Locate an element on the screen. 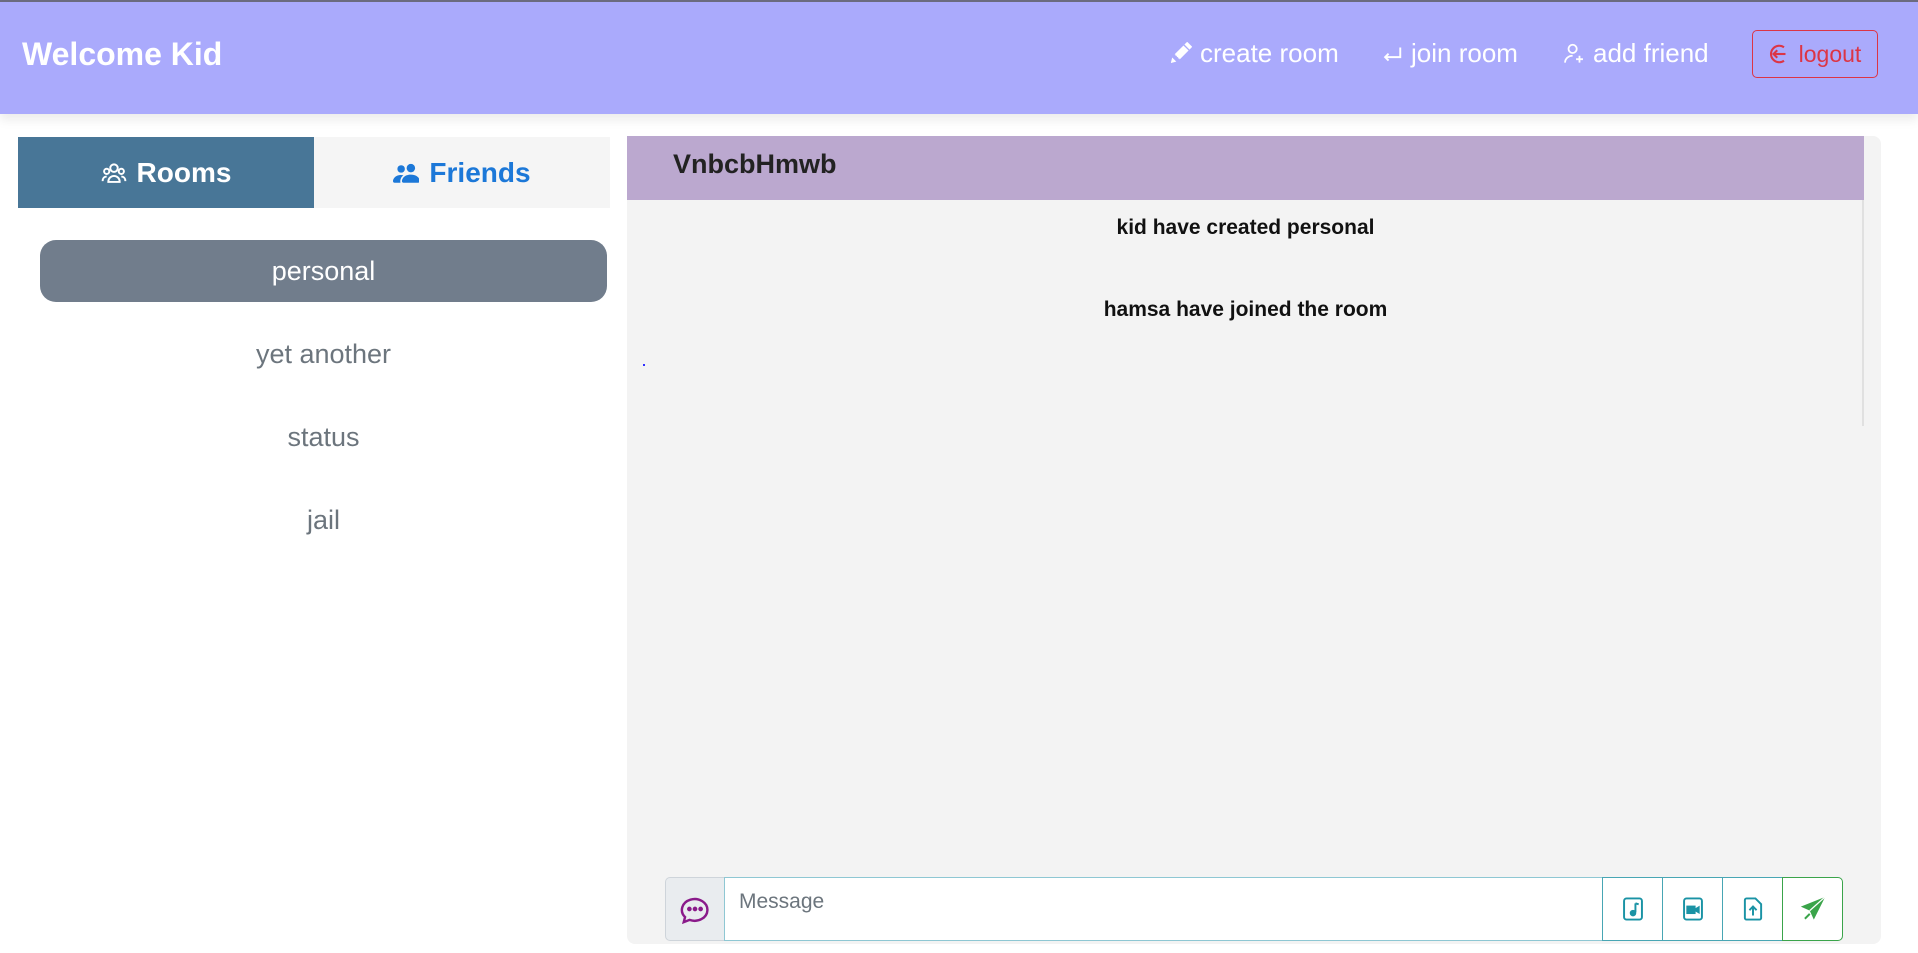 The image size is (1918, 953). send-button is located at coordinates (1812, 909).